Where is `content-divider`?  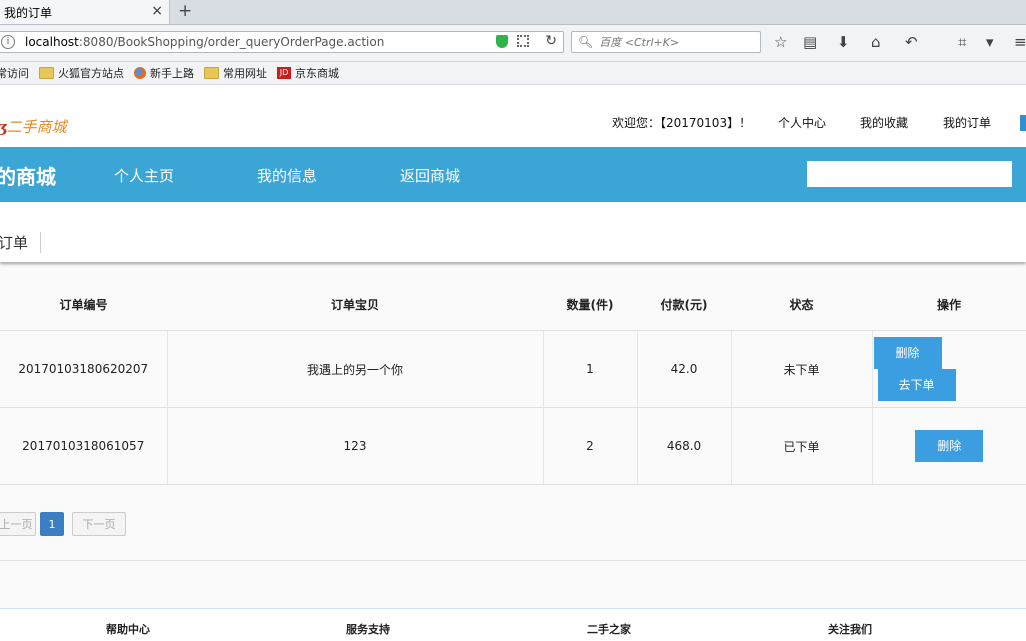
content-divider is located at coordinates (513, 560).